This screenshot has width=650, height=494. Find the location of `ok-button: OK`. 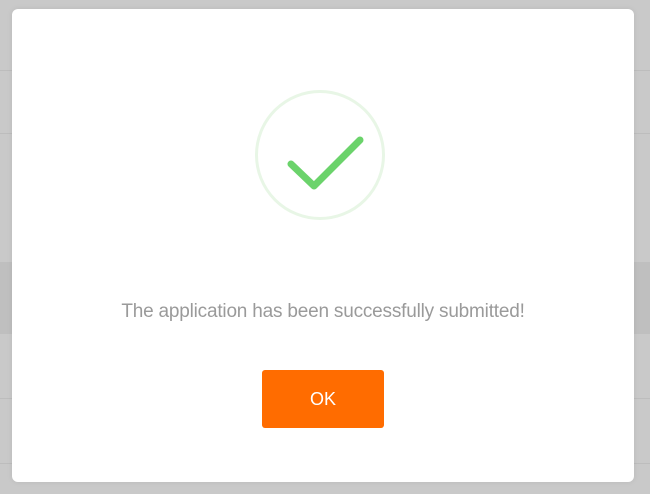

ok-button: OK is located at coordinates (323, 399).